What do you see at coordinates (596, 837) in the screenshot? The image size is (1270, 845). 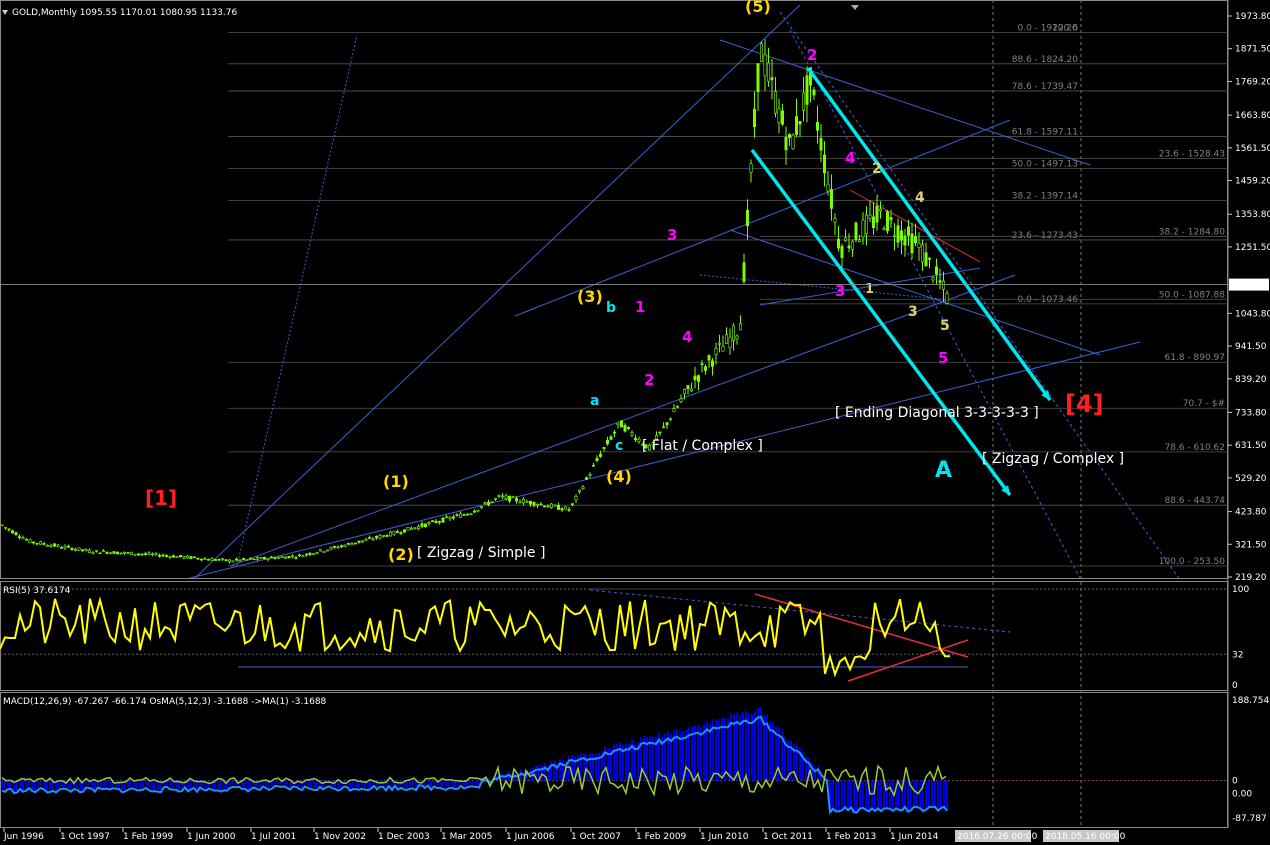 I see `time-tick-label: 1 Oct 2007` at bounding box center [596, 837].